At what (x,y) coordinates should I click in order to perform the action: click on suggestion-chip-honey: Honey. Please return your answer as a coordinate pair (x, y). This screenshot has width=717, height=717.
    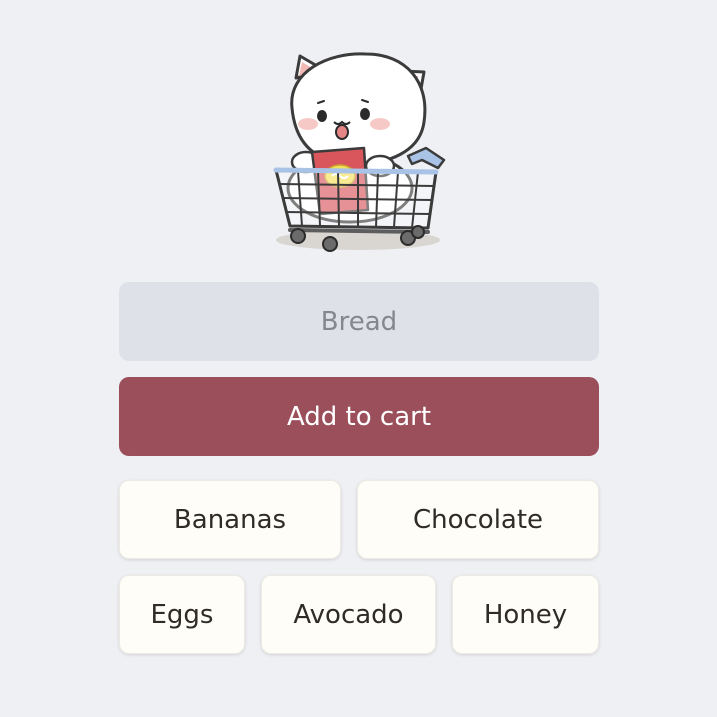
    Looking at the image, I should click on (525, 614).